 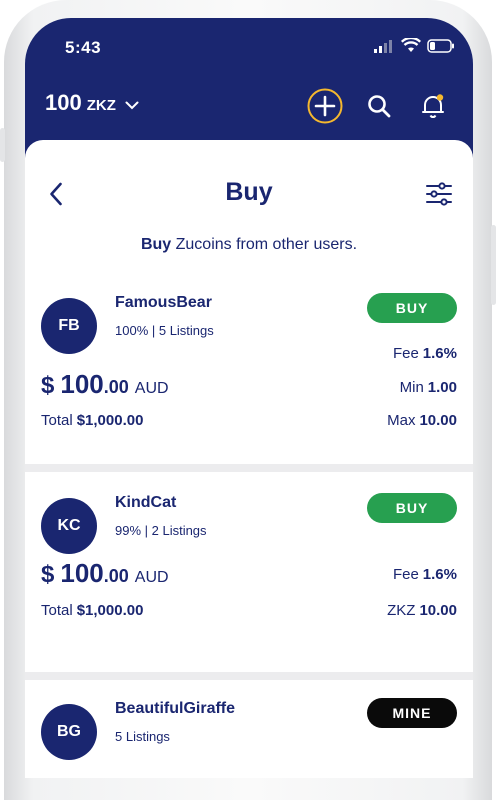 I want to click on min-value: 1.00, so click(x=442, y=387).